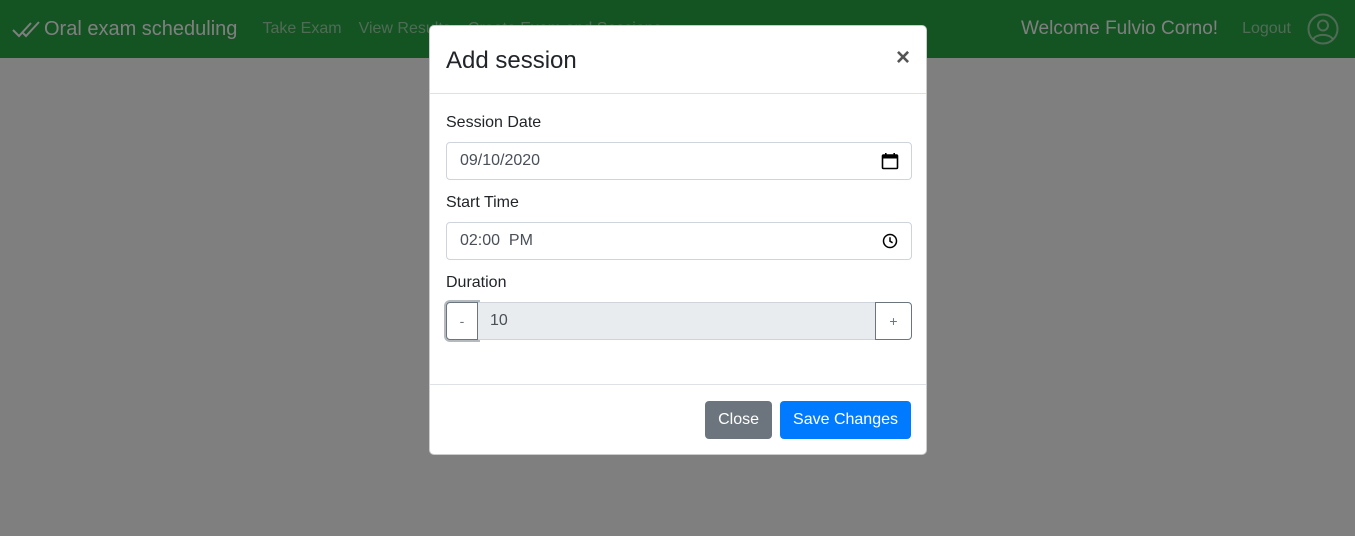 The height and width of the screenshot is (536, 1355). What do you see at coordinates (903, 59) in the screenshot?
I see `close-x-button: ×` at bounding box center [903, 59].